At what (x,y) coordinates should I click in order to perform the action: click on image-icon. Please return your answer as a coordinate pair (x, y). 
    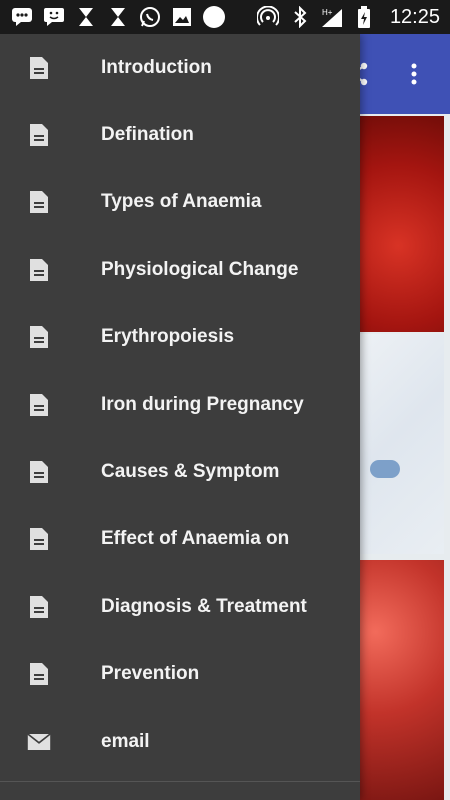
    Looking at the image, I should click on (182, 17).